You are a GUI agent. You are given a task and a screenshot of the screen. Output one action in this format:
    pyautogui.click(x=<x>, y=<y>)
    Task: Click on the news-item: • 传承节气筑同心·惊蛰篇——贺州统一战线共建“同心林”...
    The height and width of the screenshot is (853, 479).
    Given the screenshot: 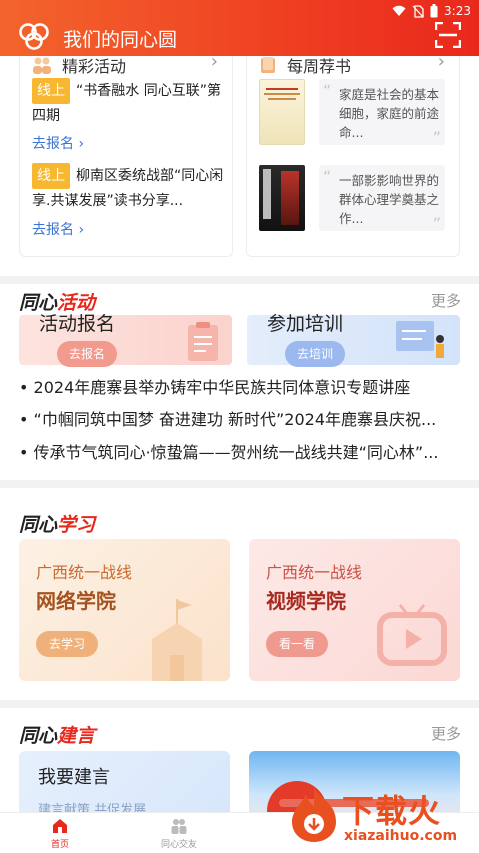 What is the action you would take?
    pyautogui.click(x=239, y=451)
    